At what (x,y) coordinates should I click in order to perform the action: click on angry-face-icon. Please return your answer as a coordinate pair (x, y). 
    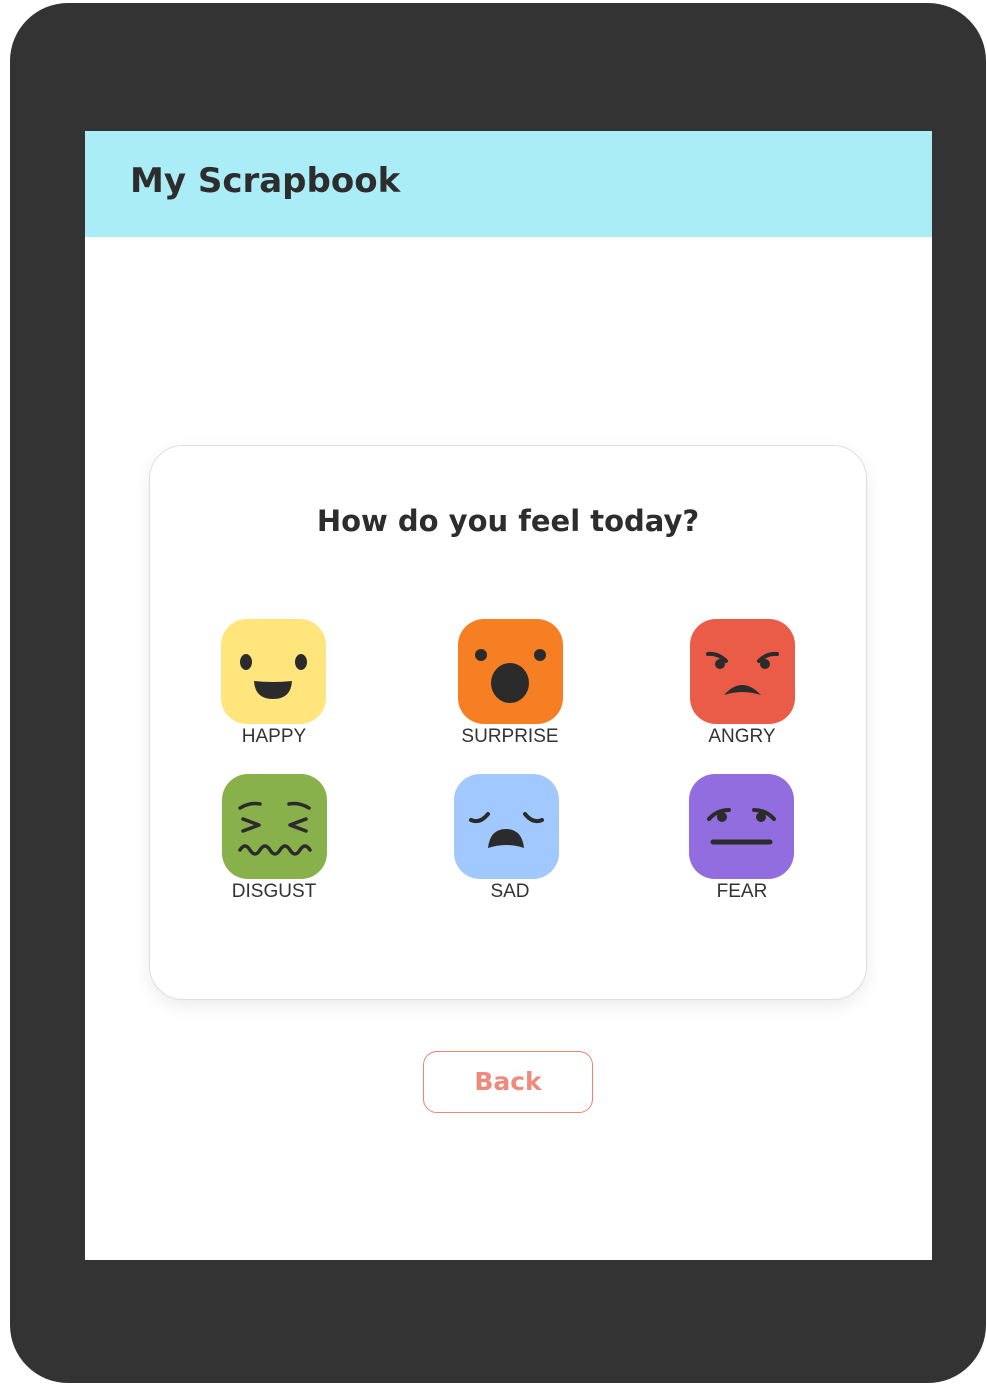
    Looking at the image, I should click on (742, 671).